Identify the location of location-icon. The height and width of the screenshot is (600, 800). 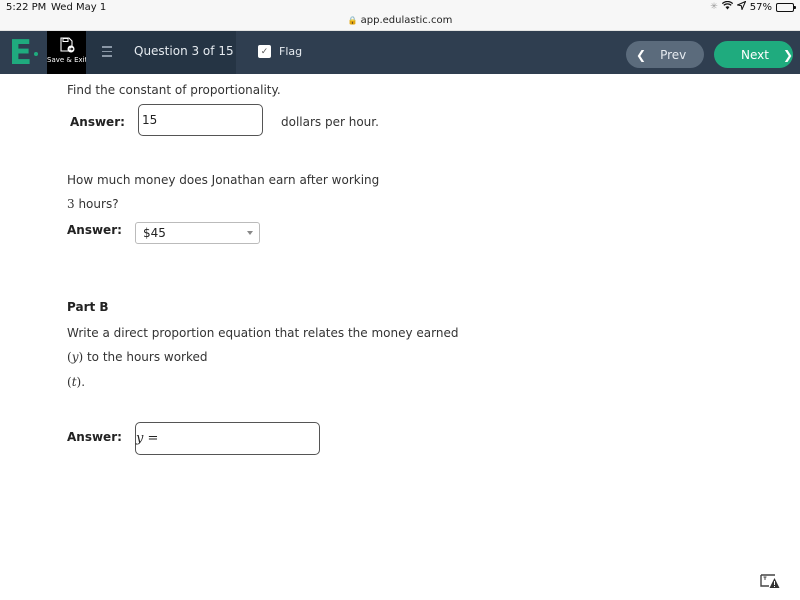
(741, 6).